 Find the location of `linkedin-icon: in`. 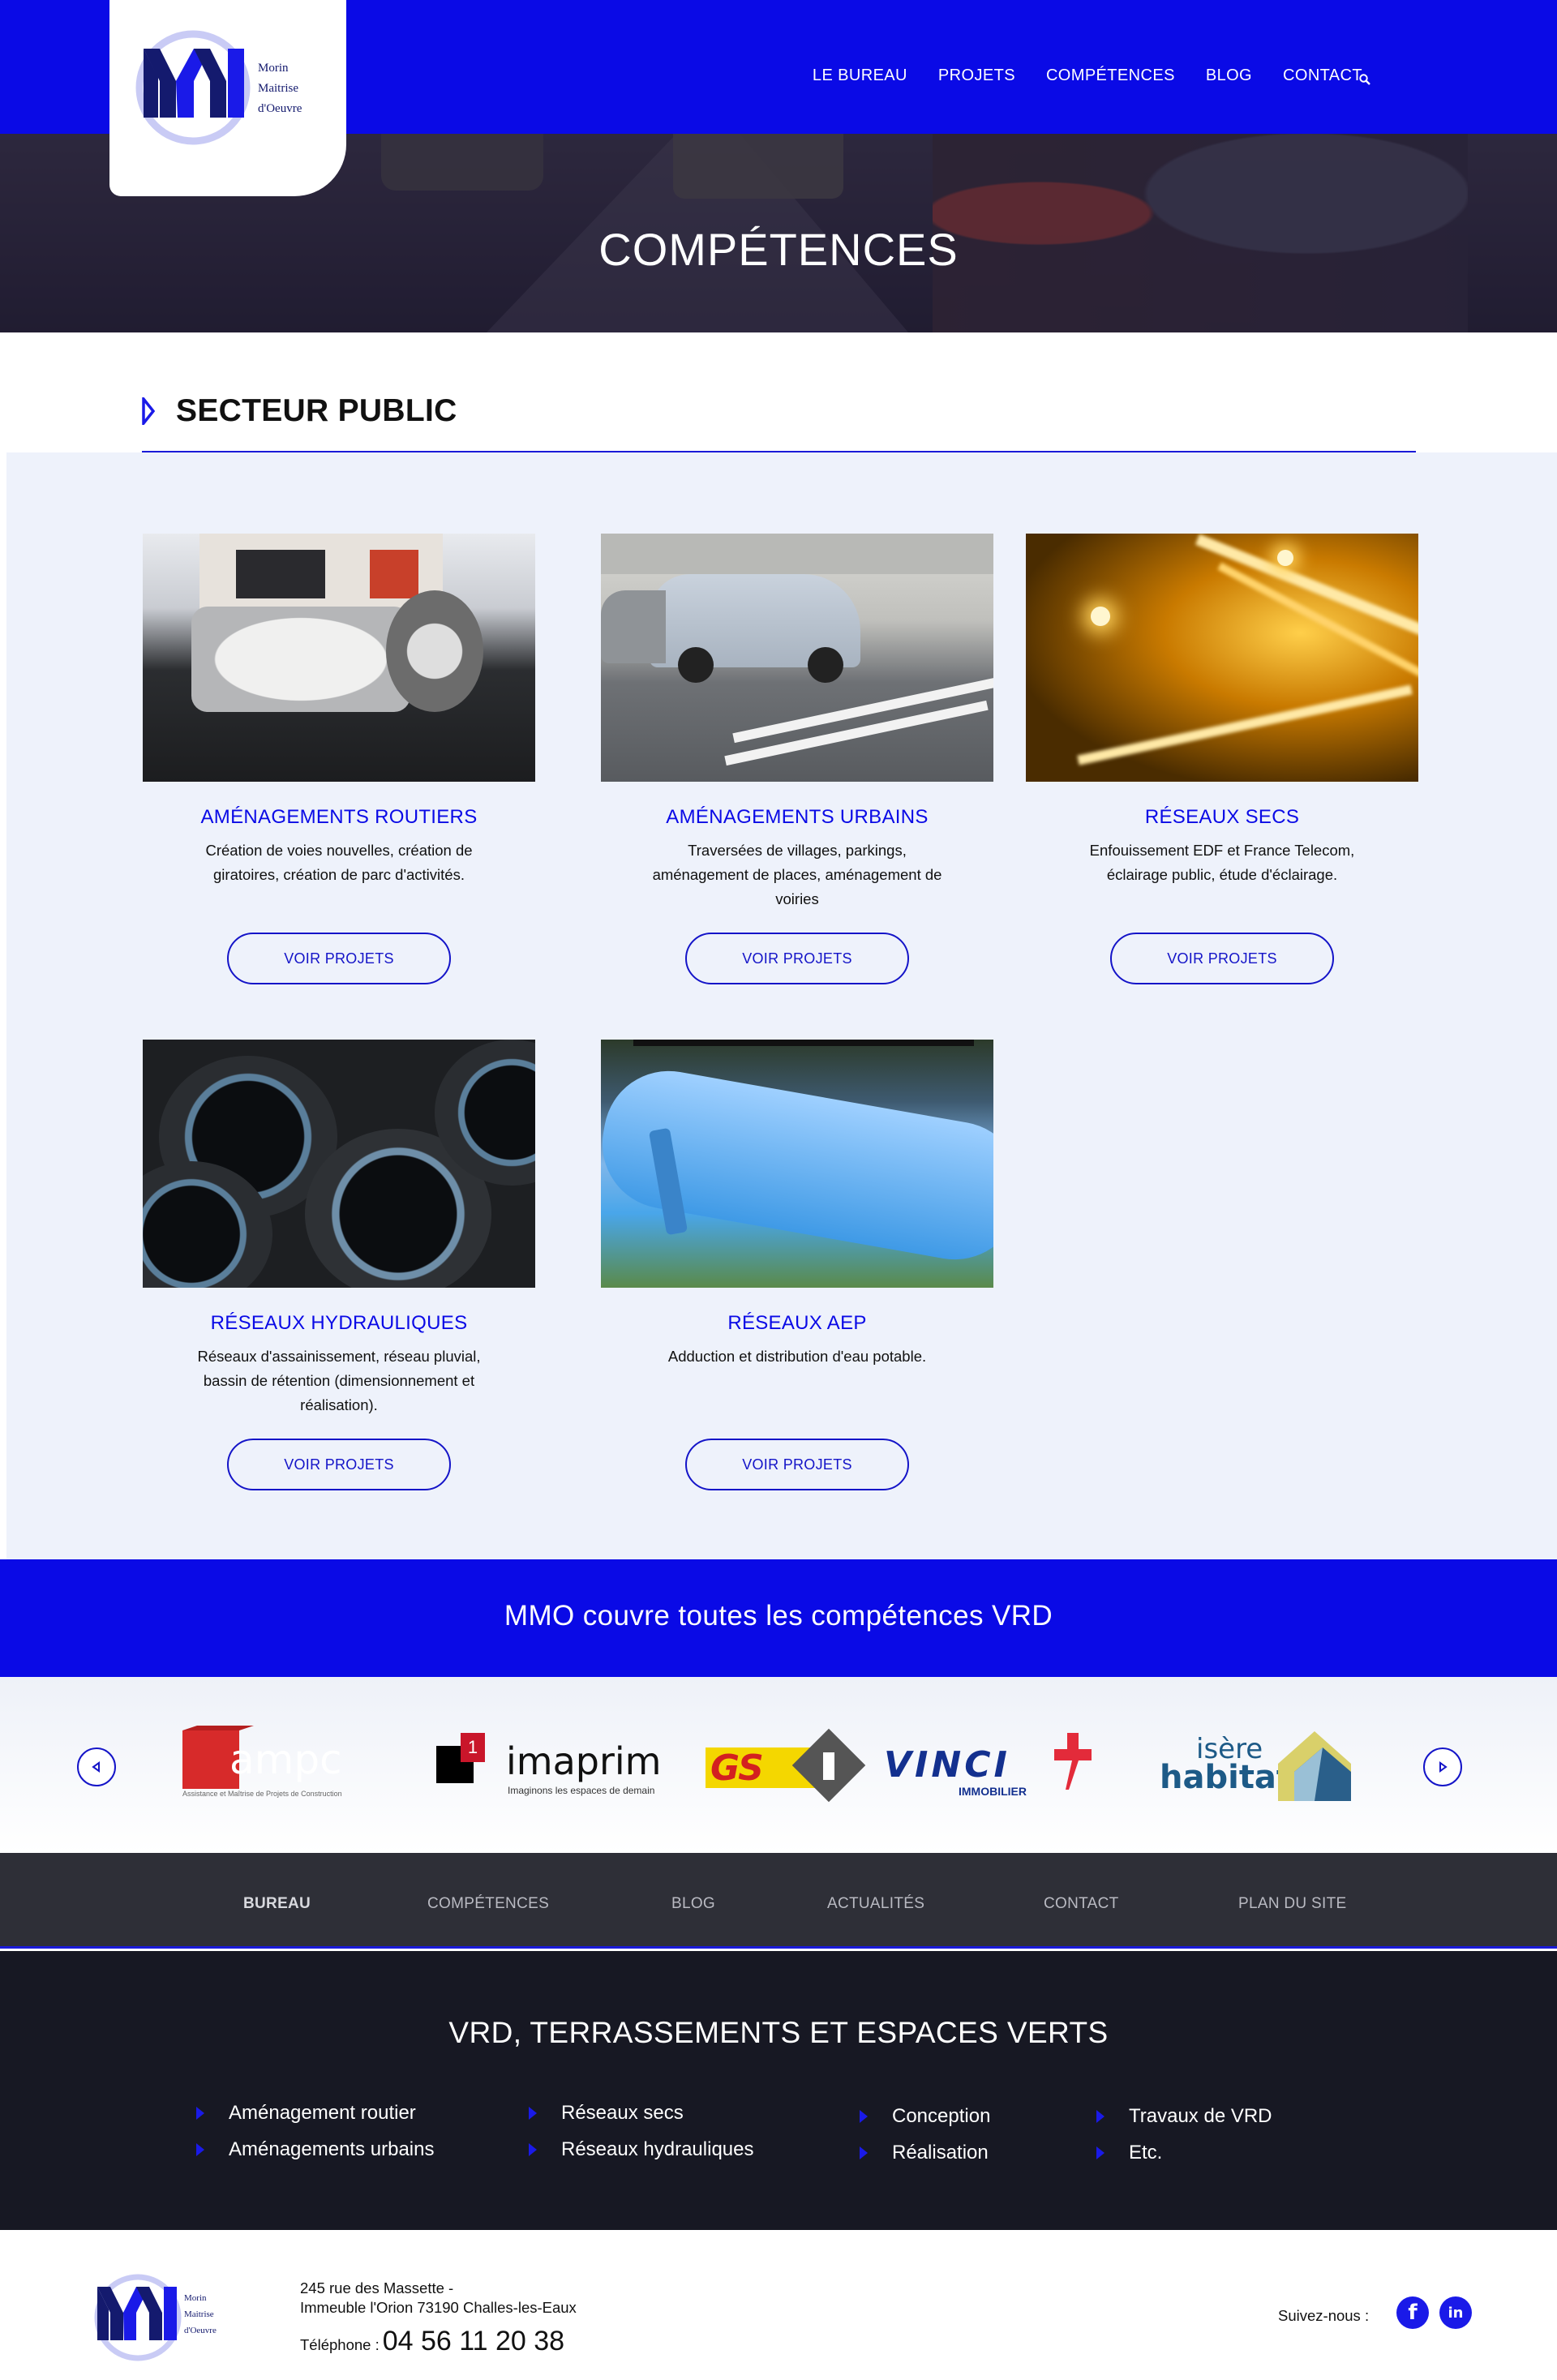

linkedin-icon: in is located at coordinates (1455, 2312).